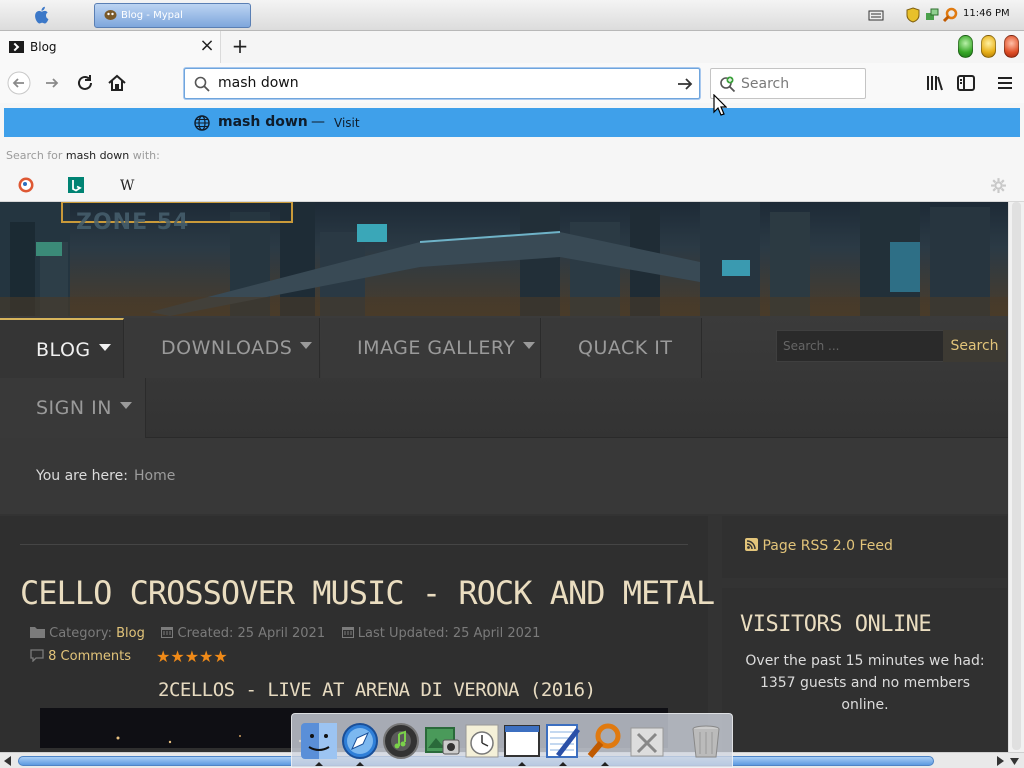 The image size is (1024, 768). I want to click on home-icon, so click(117, 83).